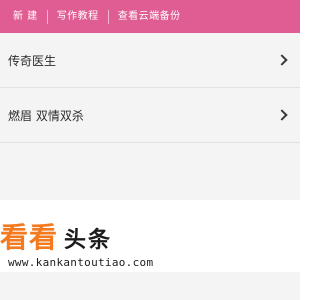  I want to click on watermark-url: www.kankantoutiao.com, so click(81, 262).